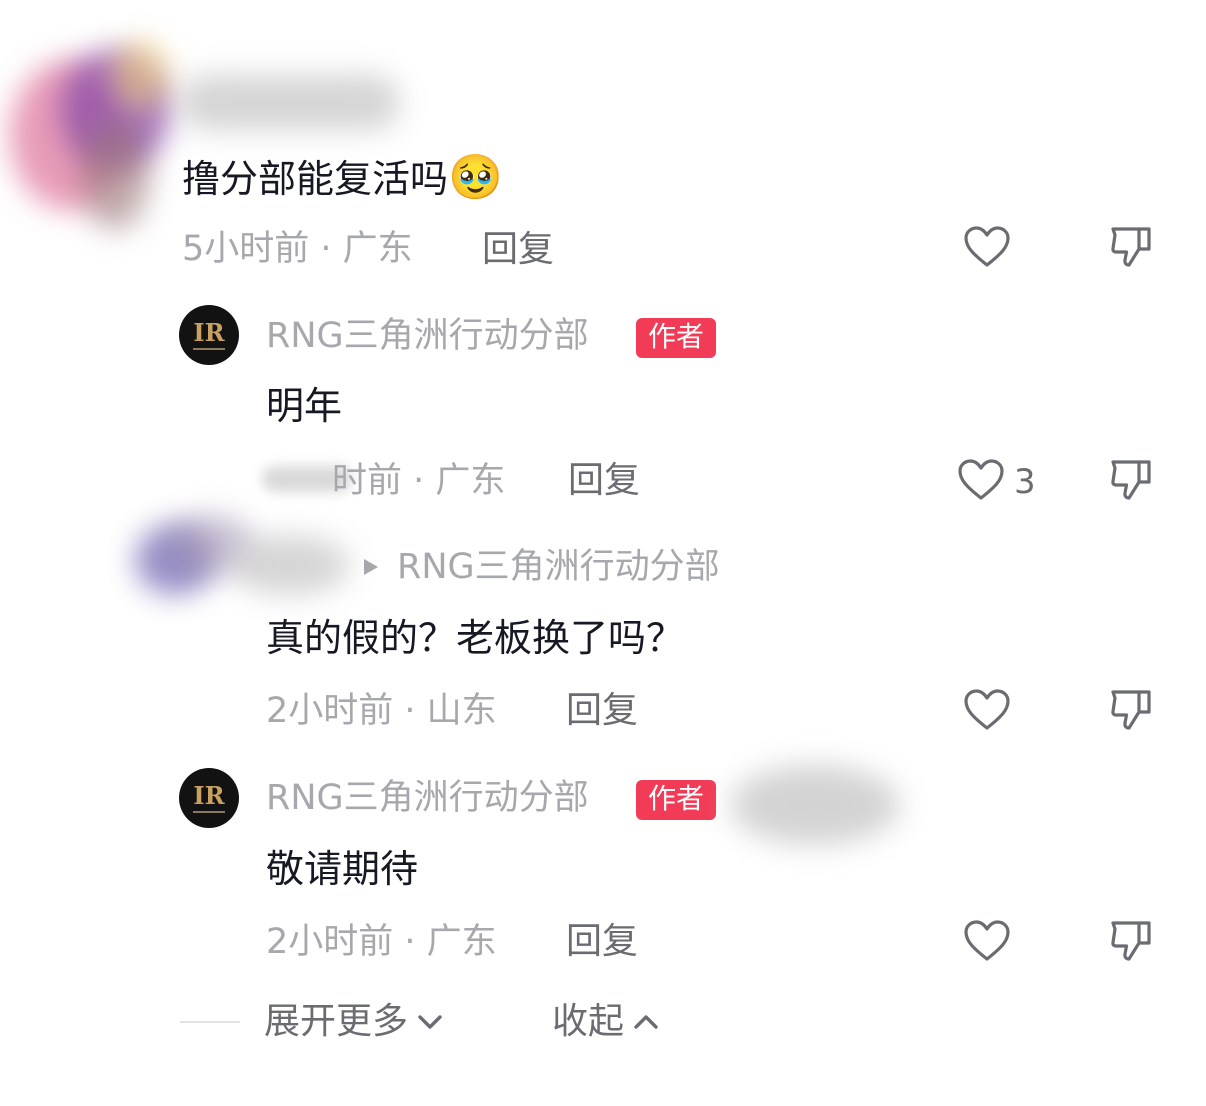  What do you see at coordinates (588, 1021) in the screenshot?
I see `collapse-label: 收起` at bounding box center [588, 1021].